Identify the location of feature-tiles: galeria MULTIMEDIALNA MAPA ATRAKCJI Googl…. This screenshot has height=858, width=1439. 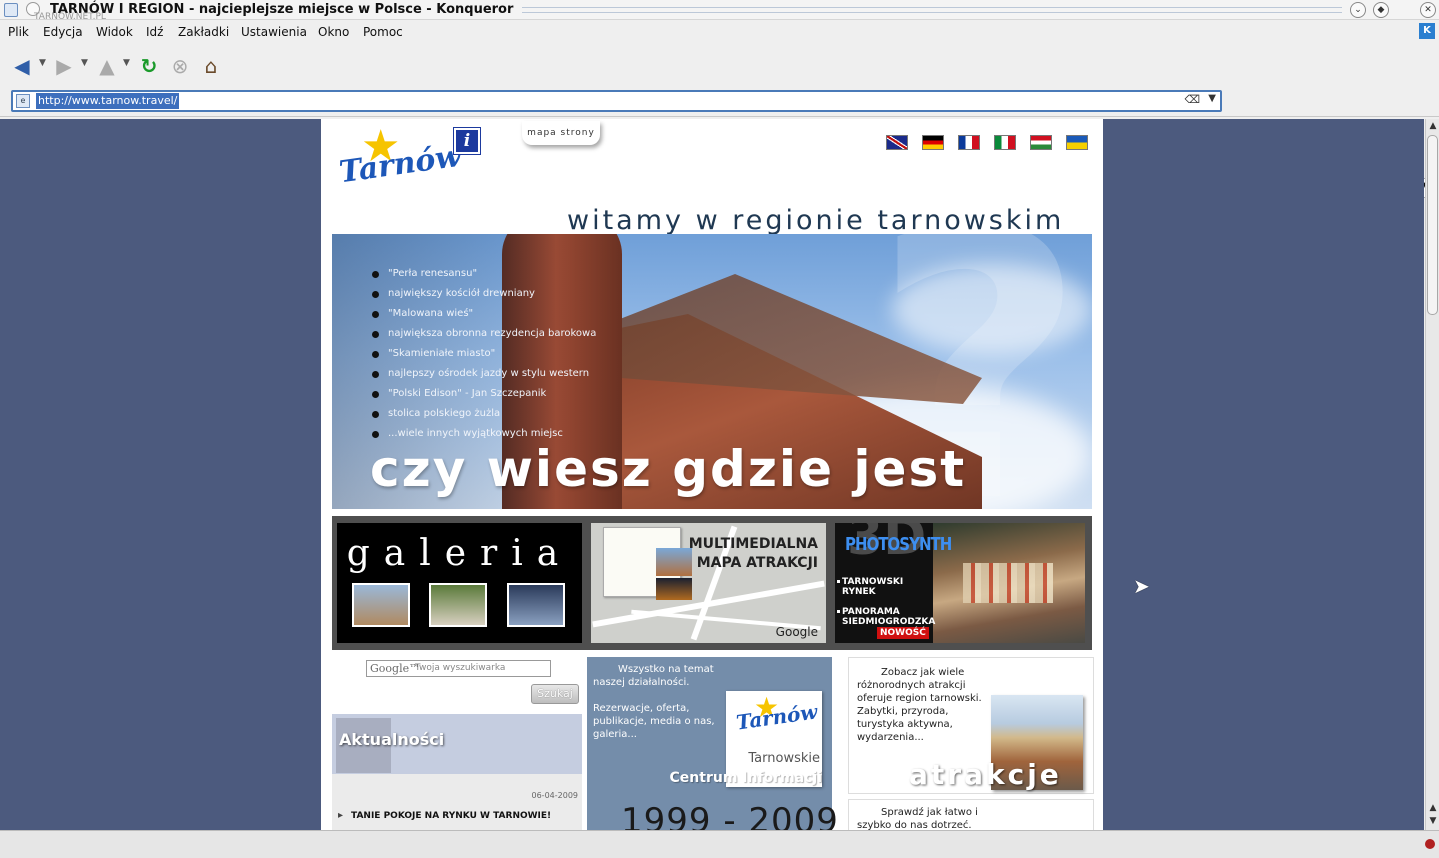
(712, 583).